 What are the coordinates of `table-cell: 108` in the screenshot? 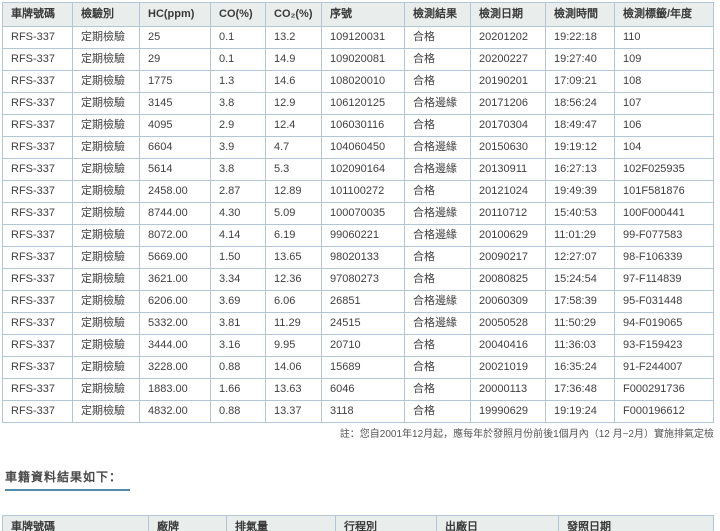 It's located at (664, 81).